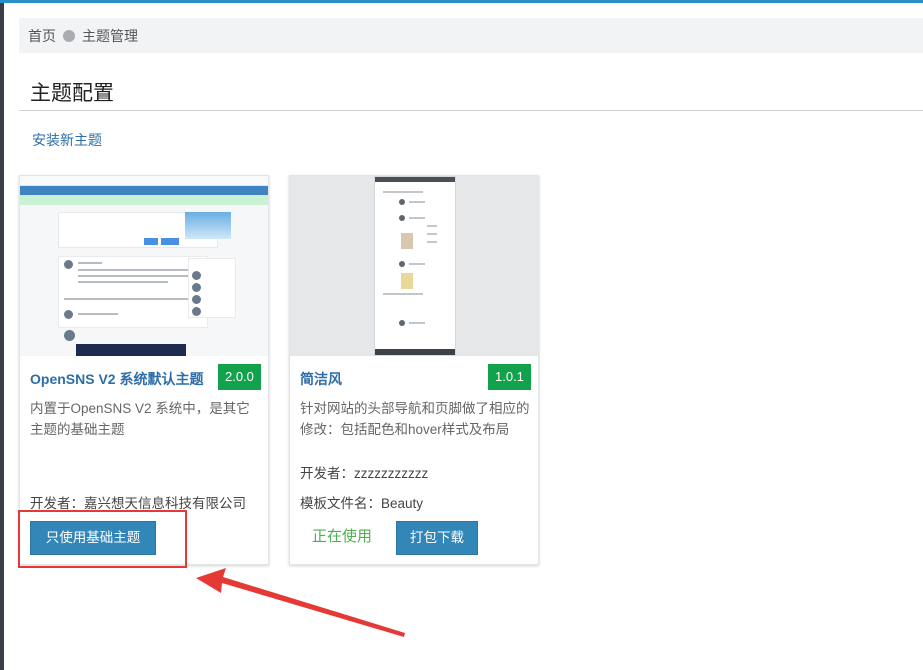  Describe the element at coordinates (239, 377) in the screenshot. I see `version-badge: 2.0.0` at that location.